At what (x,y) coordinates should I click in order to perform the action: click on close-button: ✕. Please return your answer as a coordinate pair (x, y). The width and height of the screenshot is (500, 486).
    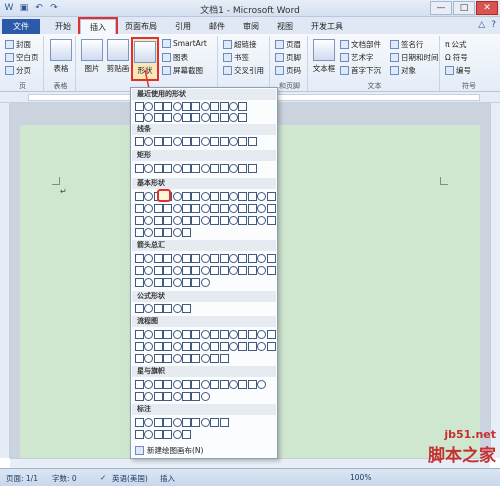
    Looking at the image, I should click on (487, 8).